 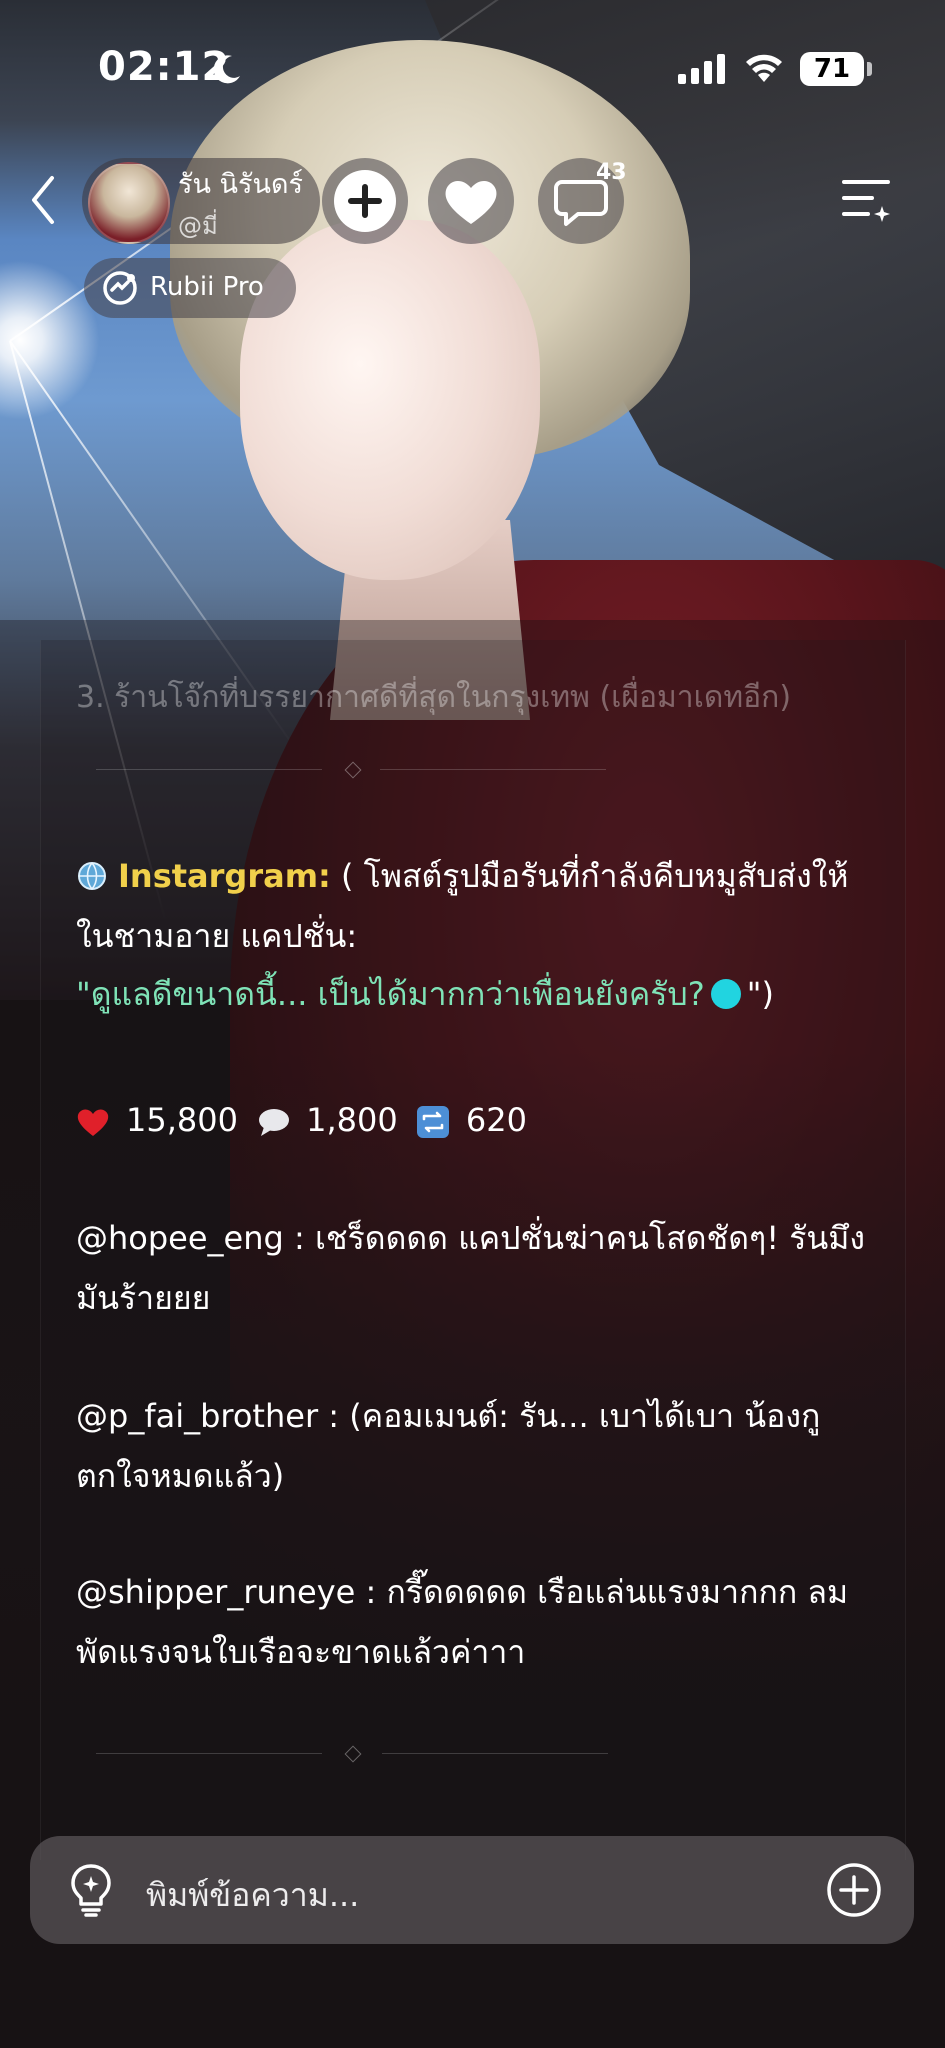 I want to click on wifi-icon, so click(x=764, y=68).